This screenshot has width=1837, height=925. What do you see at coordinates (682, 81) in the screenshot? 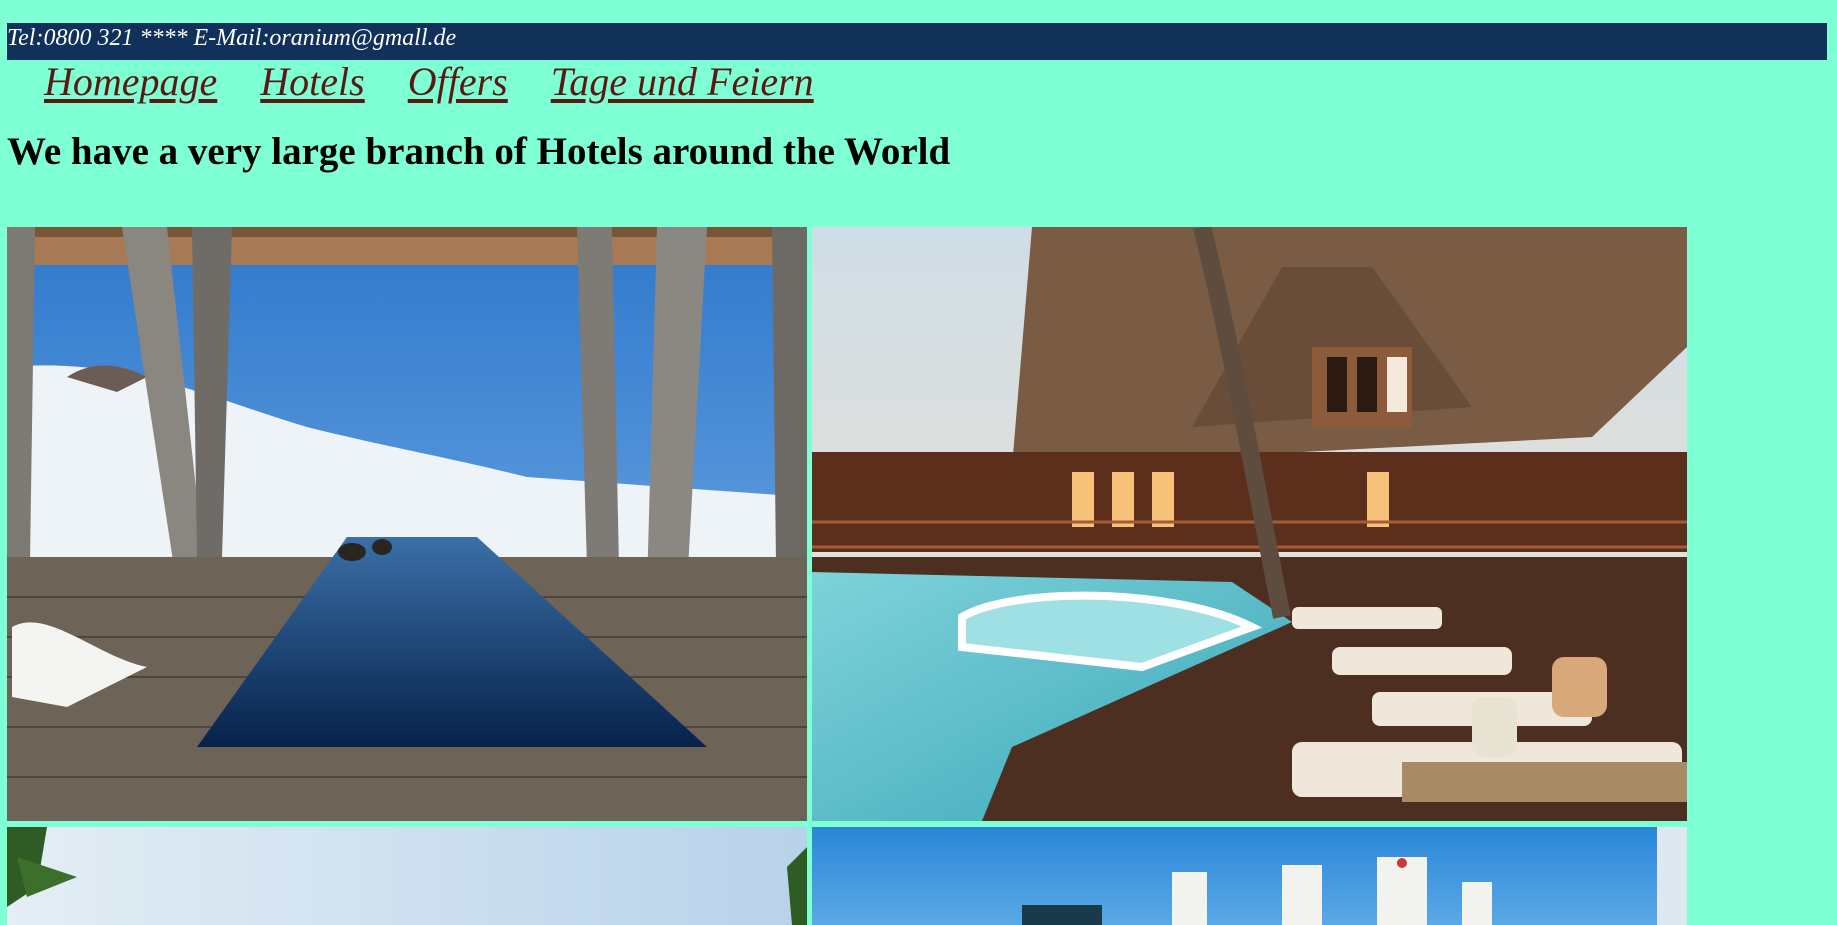
I see `nav-link-tage-und-feiern: Tage und Feiern` at bounding box center [682, 81].